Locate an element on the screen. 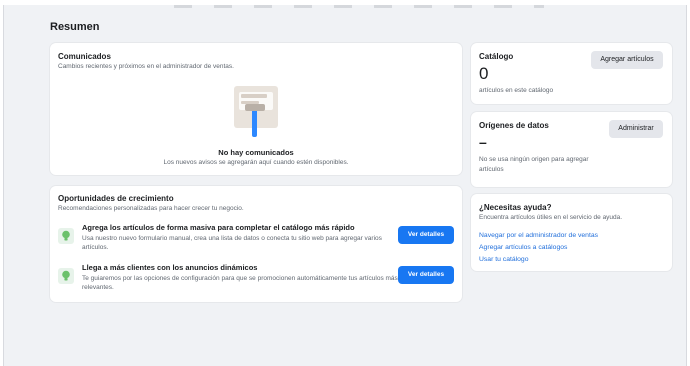  empty-state-illustration-icon is located at coordinates (256, 111).